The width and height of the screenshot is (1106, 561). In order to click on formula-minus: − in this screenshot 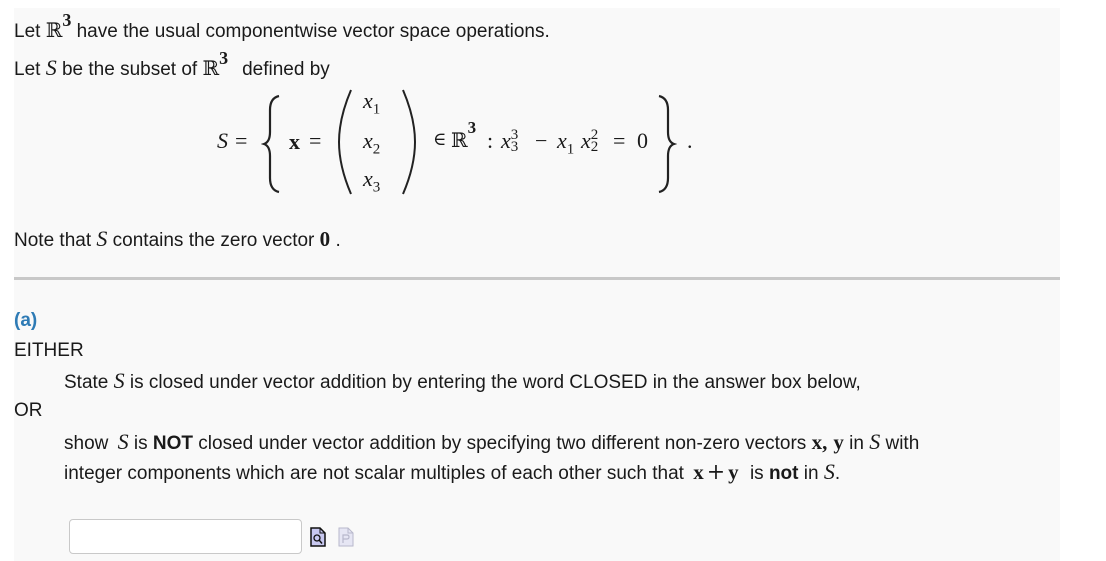, I will do `click(541, 140)`.